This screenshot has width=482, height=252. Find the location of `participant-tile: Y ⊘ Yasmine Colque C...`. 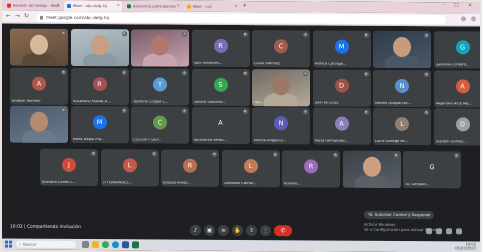

participant-tile: Y ⊘ Yasmine Colque C... is located at coordinates (160, 86).